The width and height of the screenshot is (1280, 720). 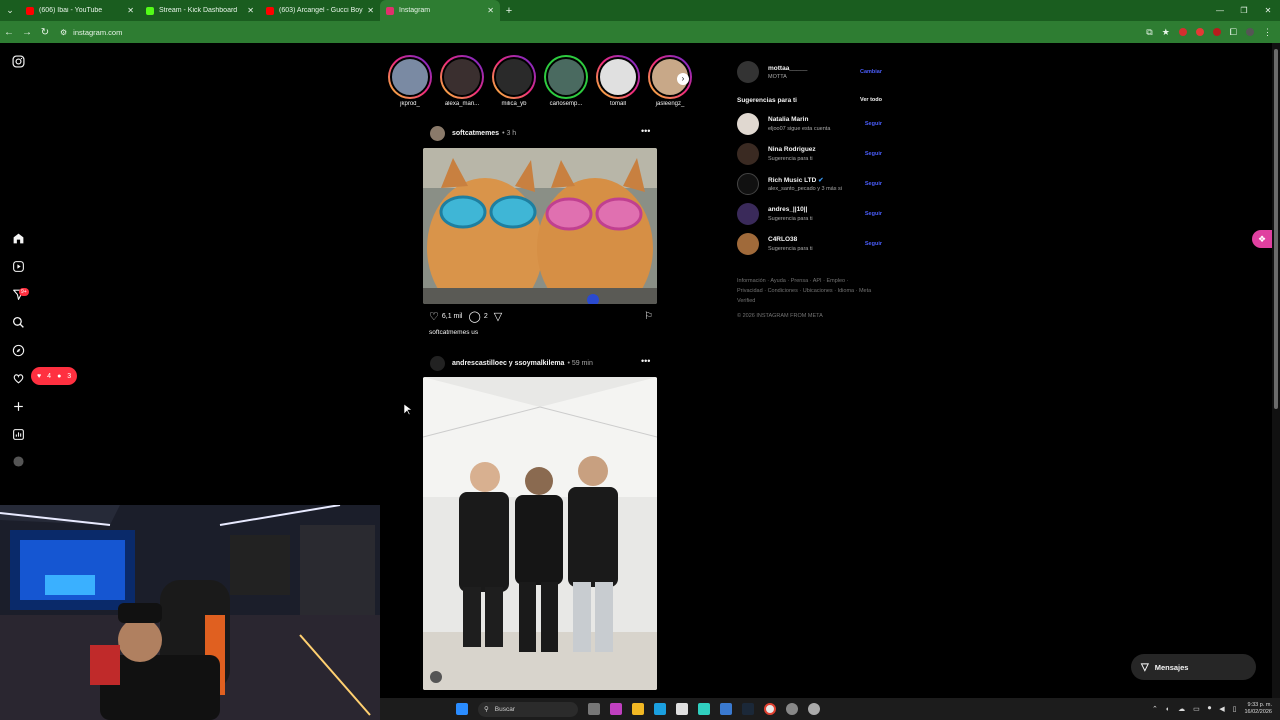 I want to click on post-image-group-photo, so click(x=540, y=533).